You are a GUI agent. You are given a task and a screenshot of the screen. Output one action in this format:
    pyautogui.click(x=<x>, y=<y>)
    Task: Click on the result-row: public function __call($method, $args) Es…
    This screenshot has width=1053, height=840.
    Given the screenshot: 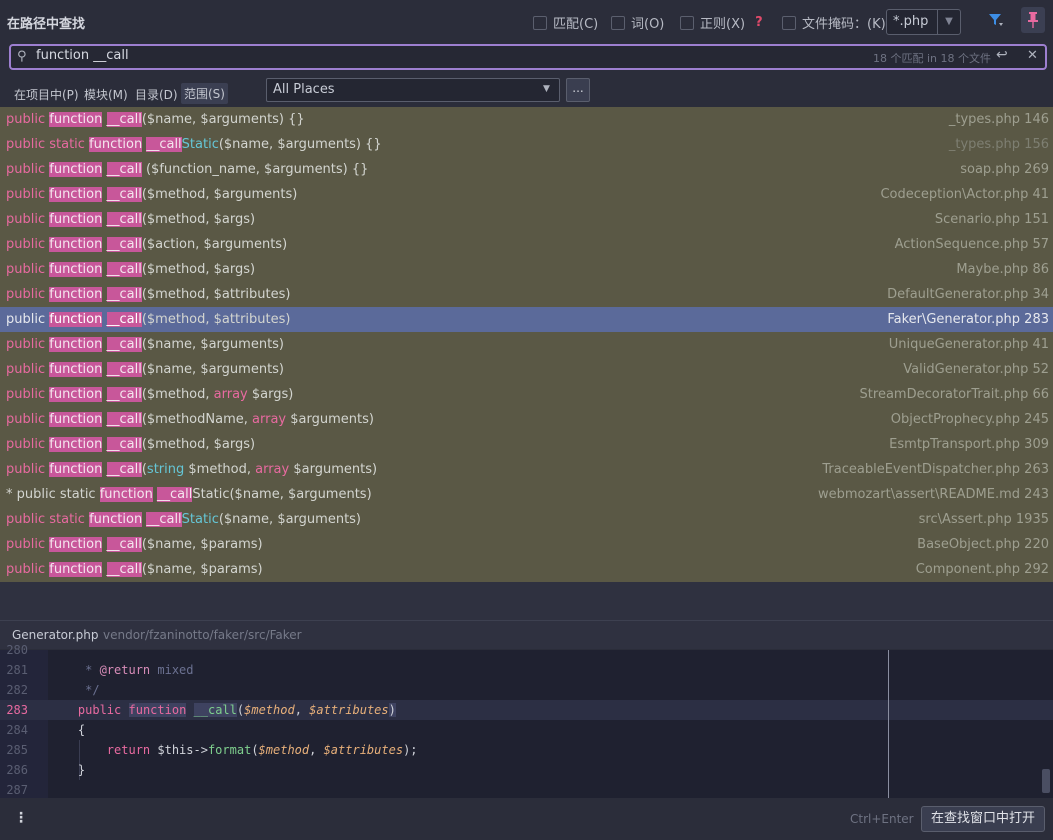 What is the action you would take?
    pyautogui.click(x=526, y=444)
    